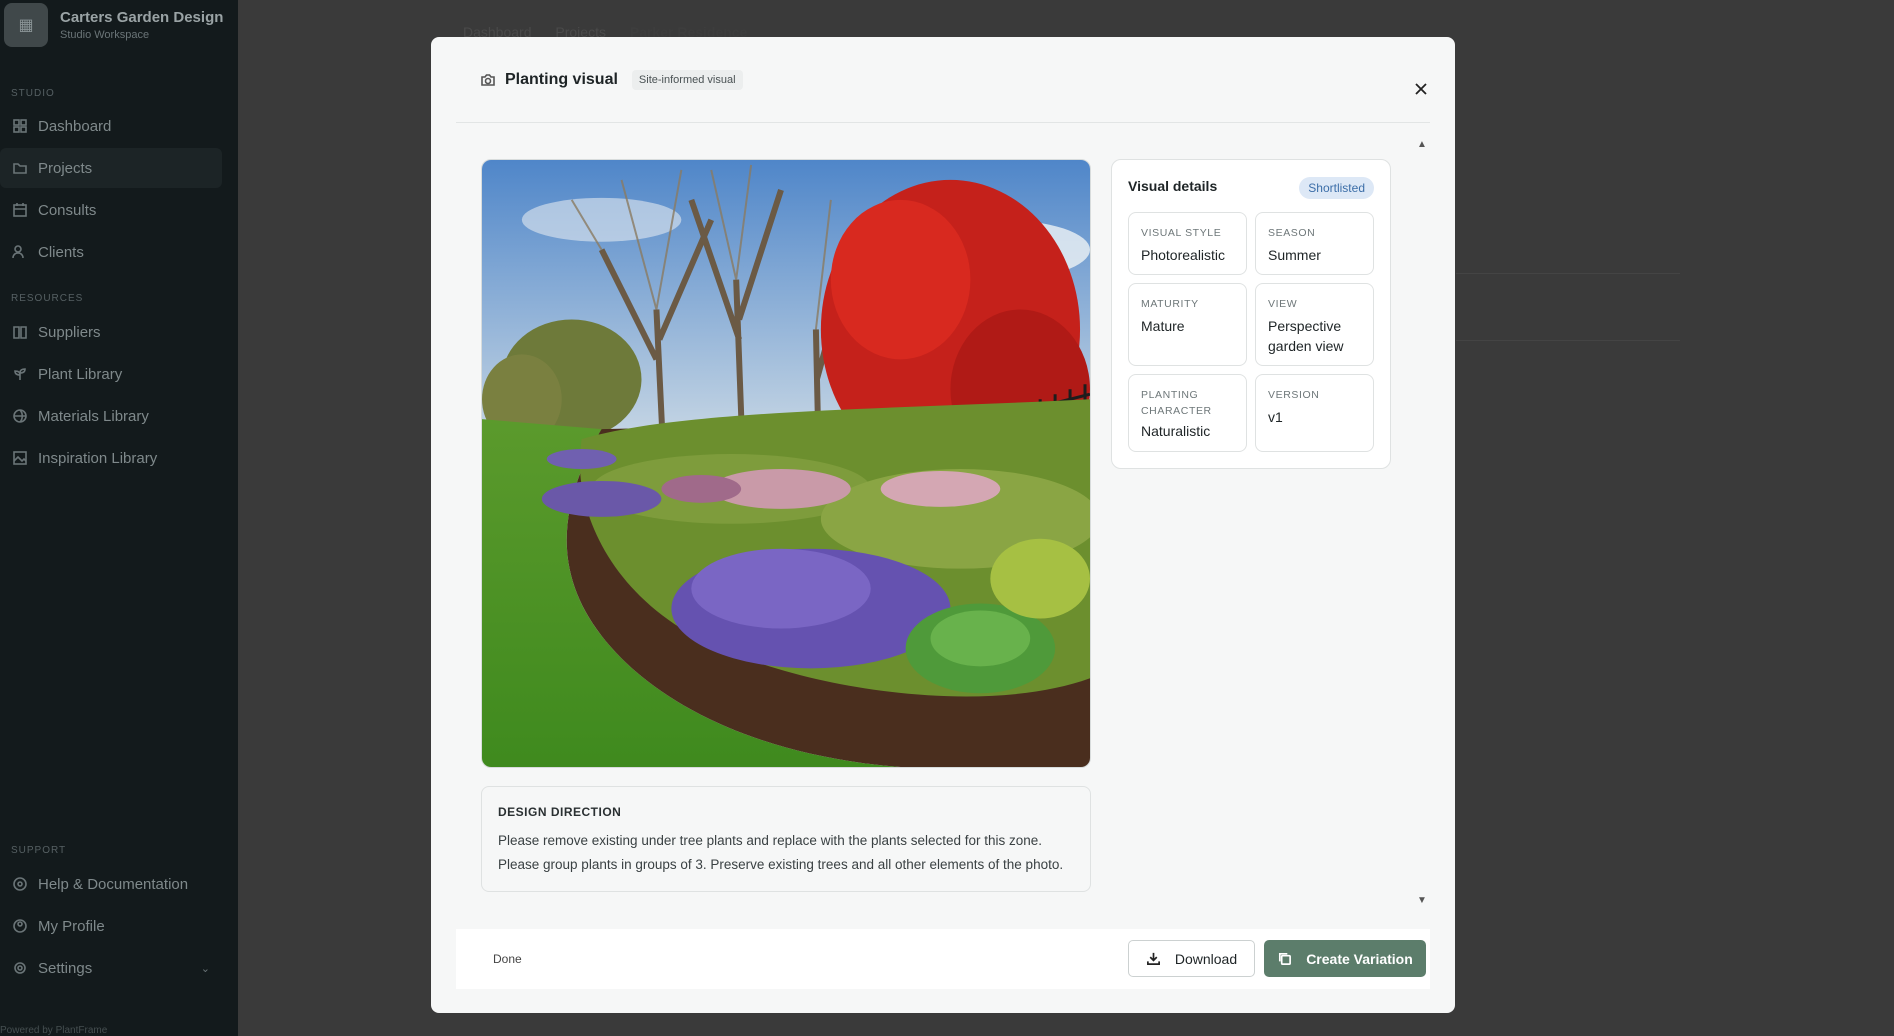 The height and width of the screenshot is (1036, 1894). What do you see at coordinates (20, 968) in the screenshot?
I see `gear-icon` at bounding box center [20, 968].